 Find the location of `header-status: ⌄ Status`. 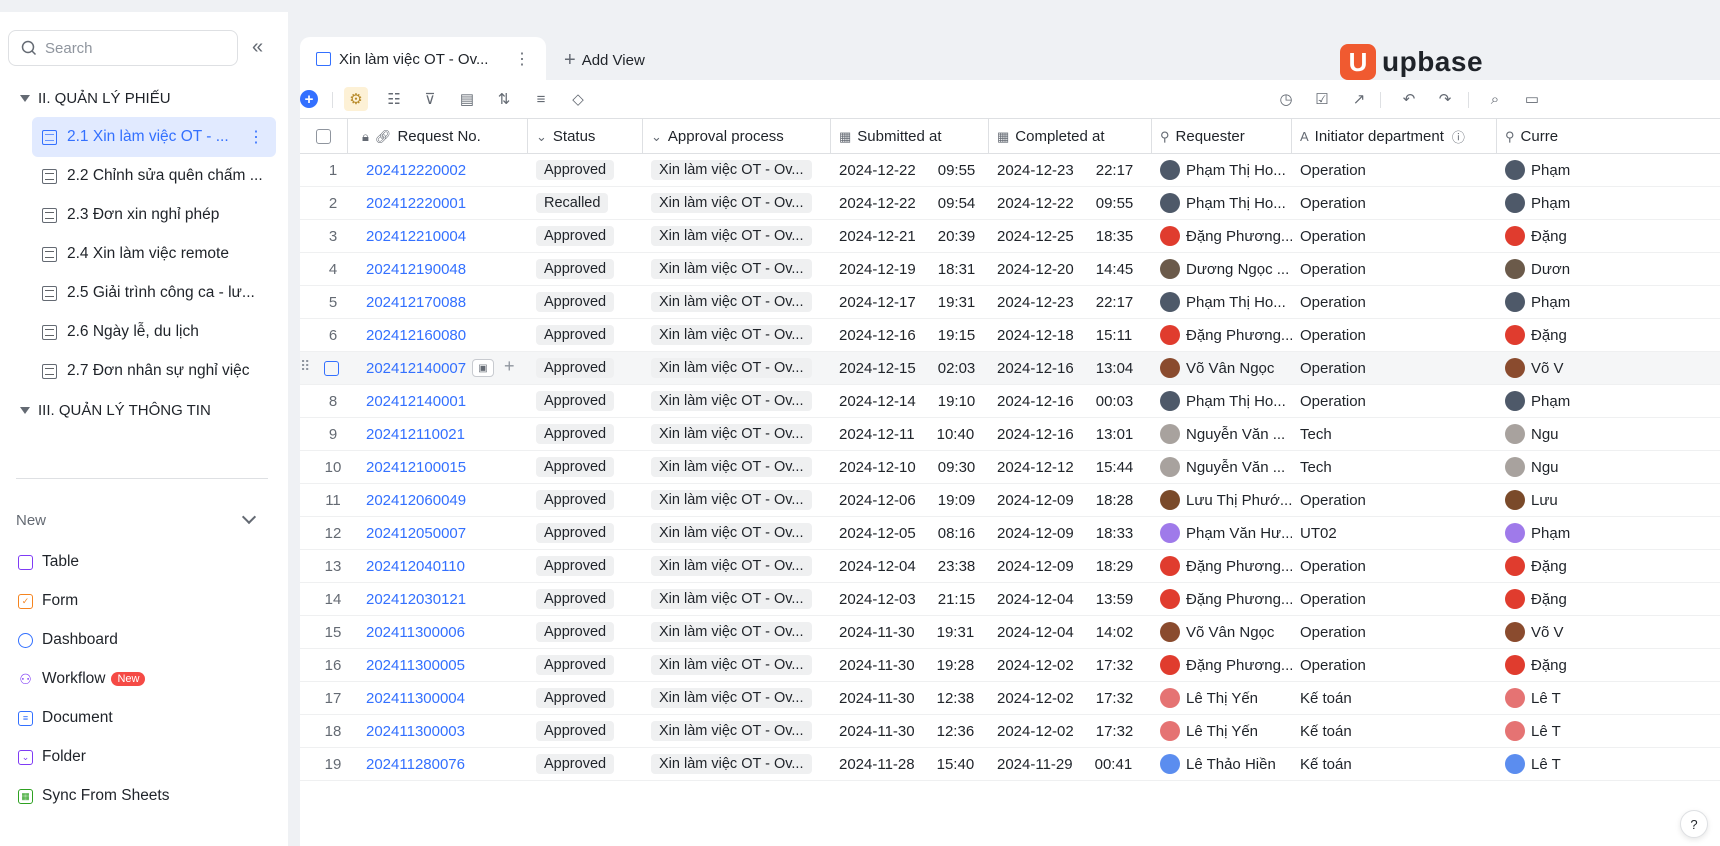

header-status: ⌄ Status is located at coordinates (585, 136).